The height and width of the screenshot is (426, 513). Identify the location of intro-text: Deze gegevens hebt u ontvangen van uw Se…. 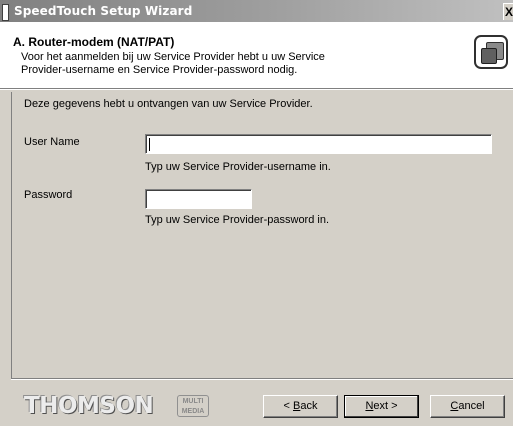
(168, 104).